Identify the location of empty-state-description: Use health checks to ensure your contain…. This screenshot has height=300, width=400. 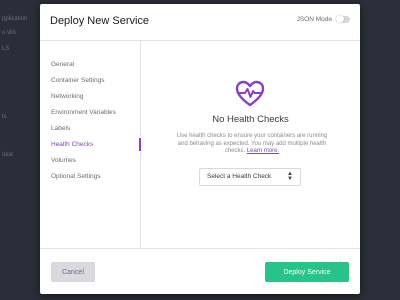
(252, 144).